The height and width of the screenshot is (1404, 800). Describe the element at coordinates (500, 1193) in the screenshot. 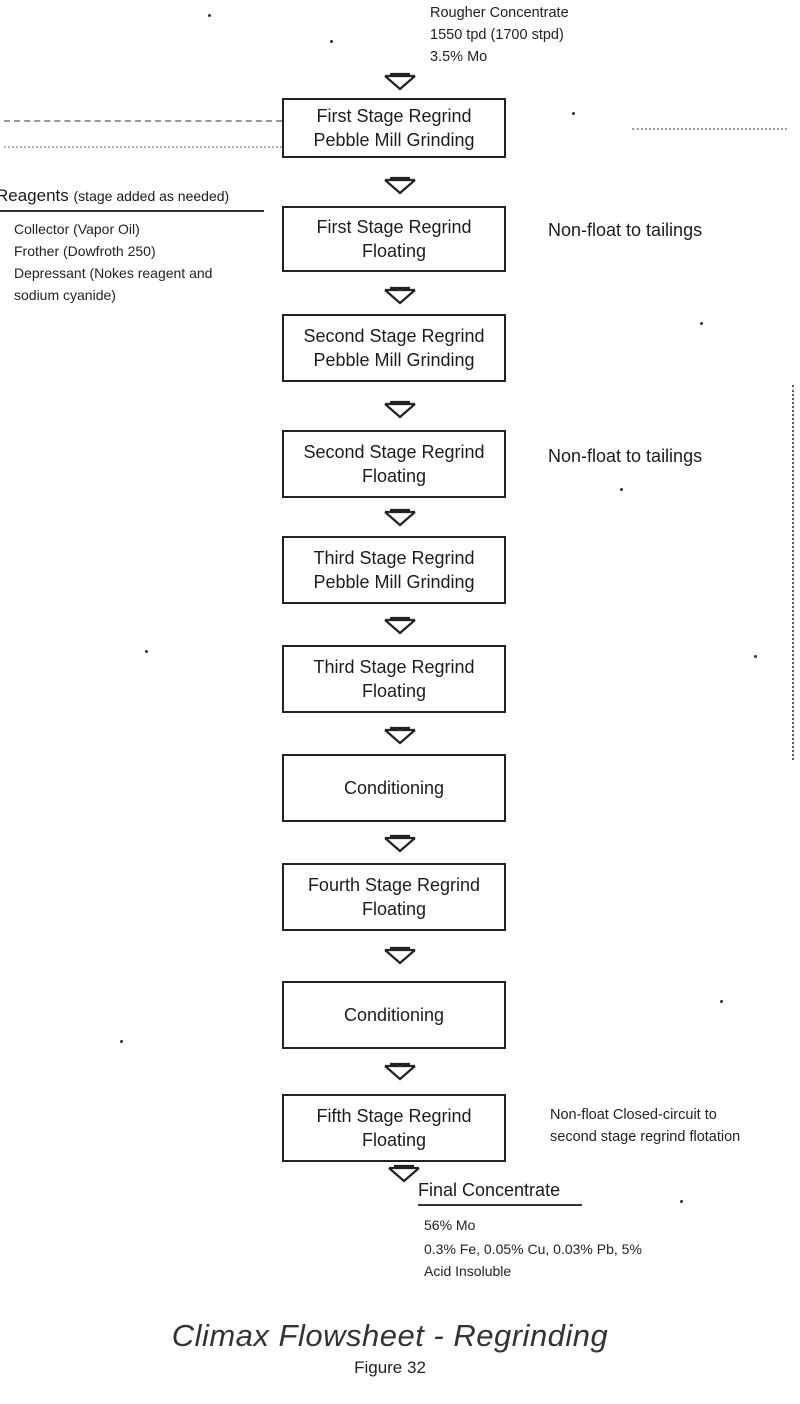

I see `final-concentrate-title: Final Concentrate` at that location.